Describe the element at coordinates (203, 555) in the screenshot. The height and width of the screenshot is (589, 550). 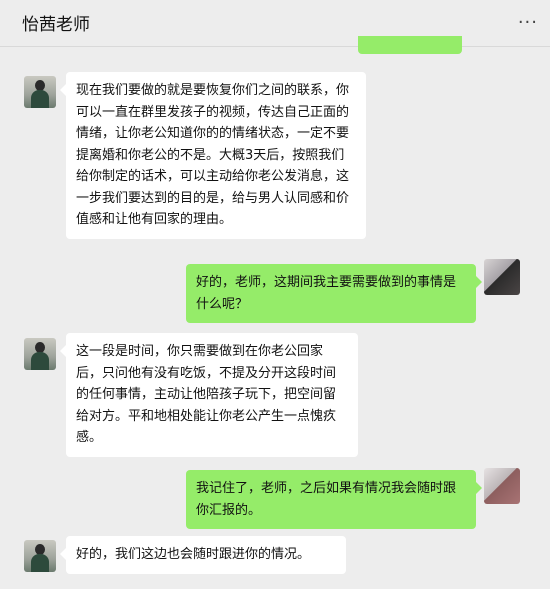
I see `message-bubble-teacher: 好的，我们这边也会随时跟进你的情况。` at that location.